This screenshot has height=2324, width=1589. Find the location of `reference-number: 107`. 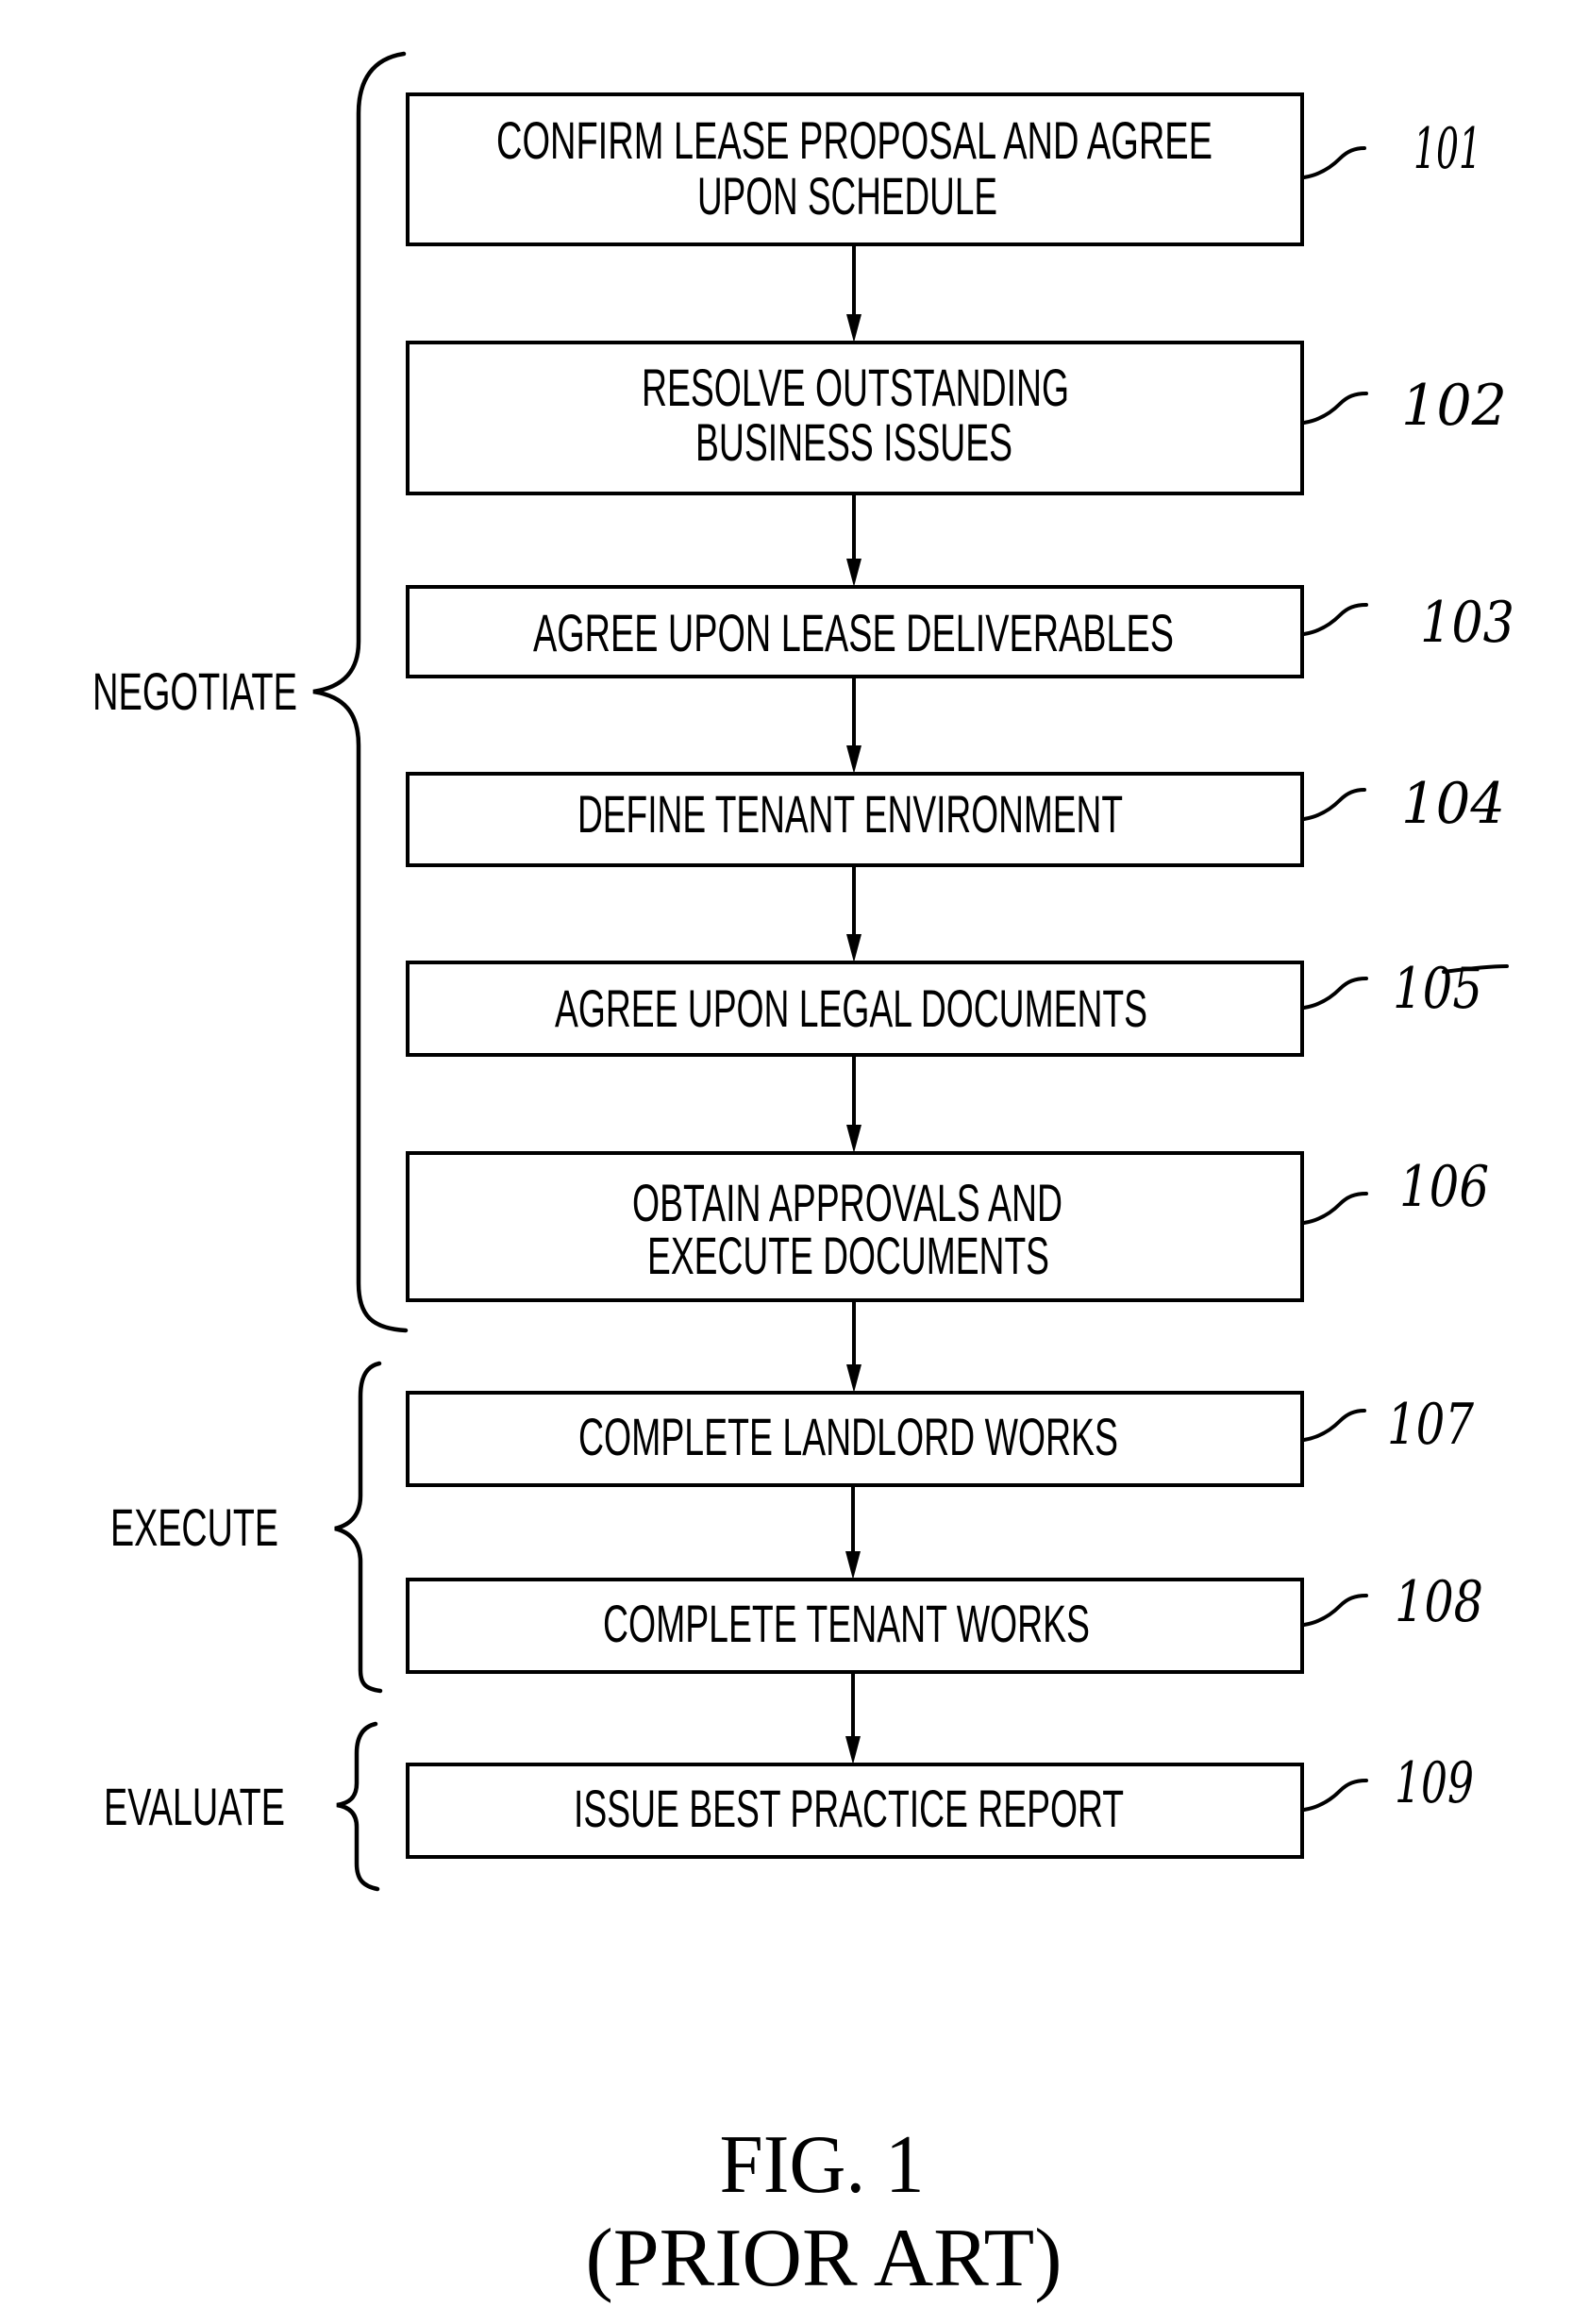

reference-number: 107 is located at coordinates (1431, 1425).